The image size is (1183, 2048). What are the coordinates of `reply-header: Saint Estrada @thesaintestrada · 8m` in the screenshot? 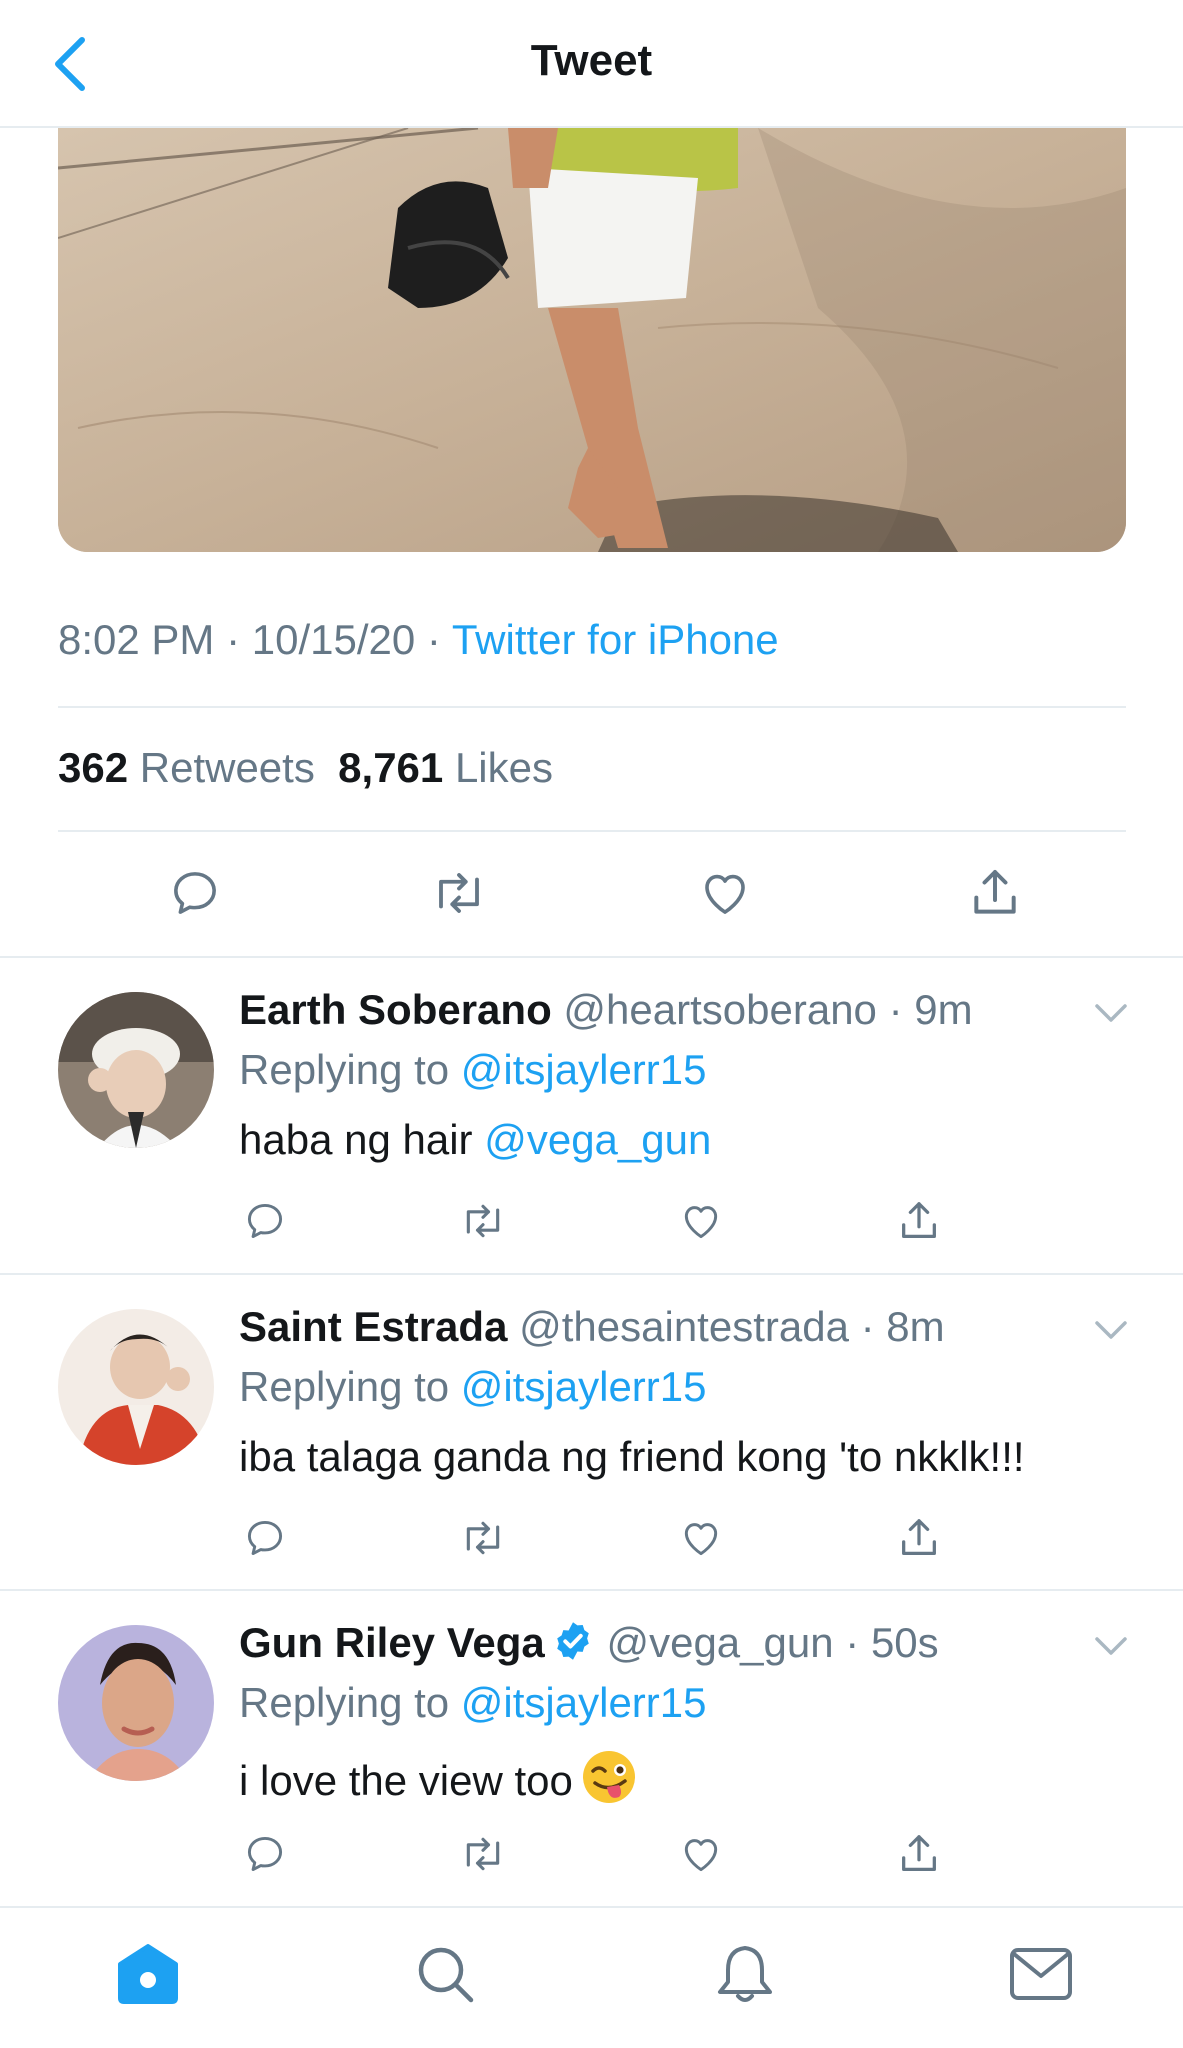 It's located at (592, 1326).